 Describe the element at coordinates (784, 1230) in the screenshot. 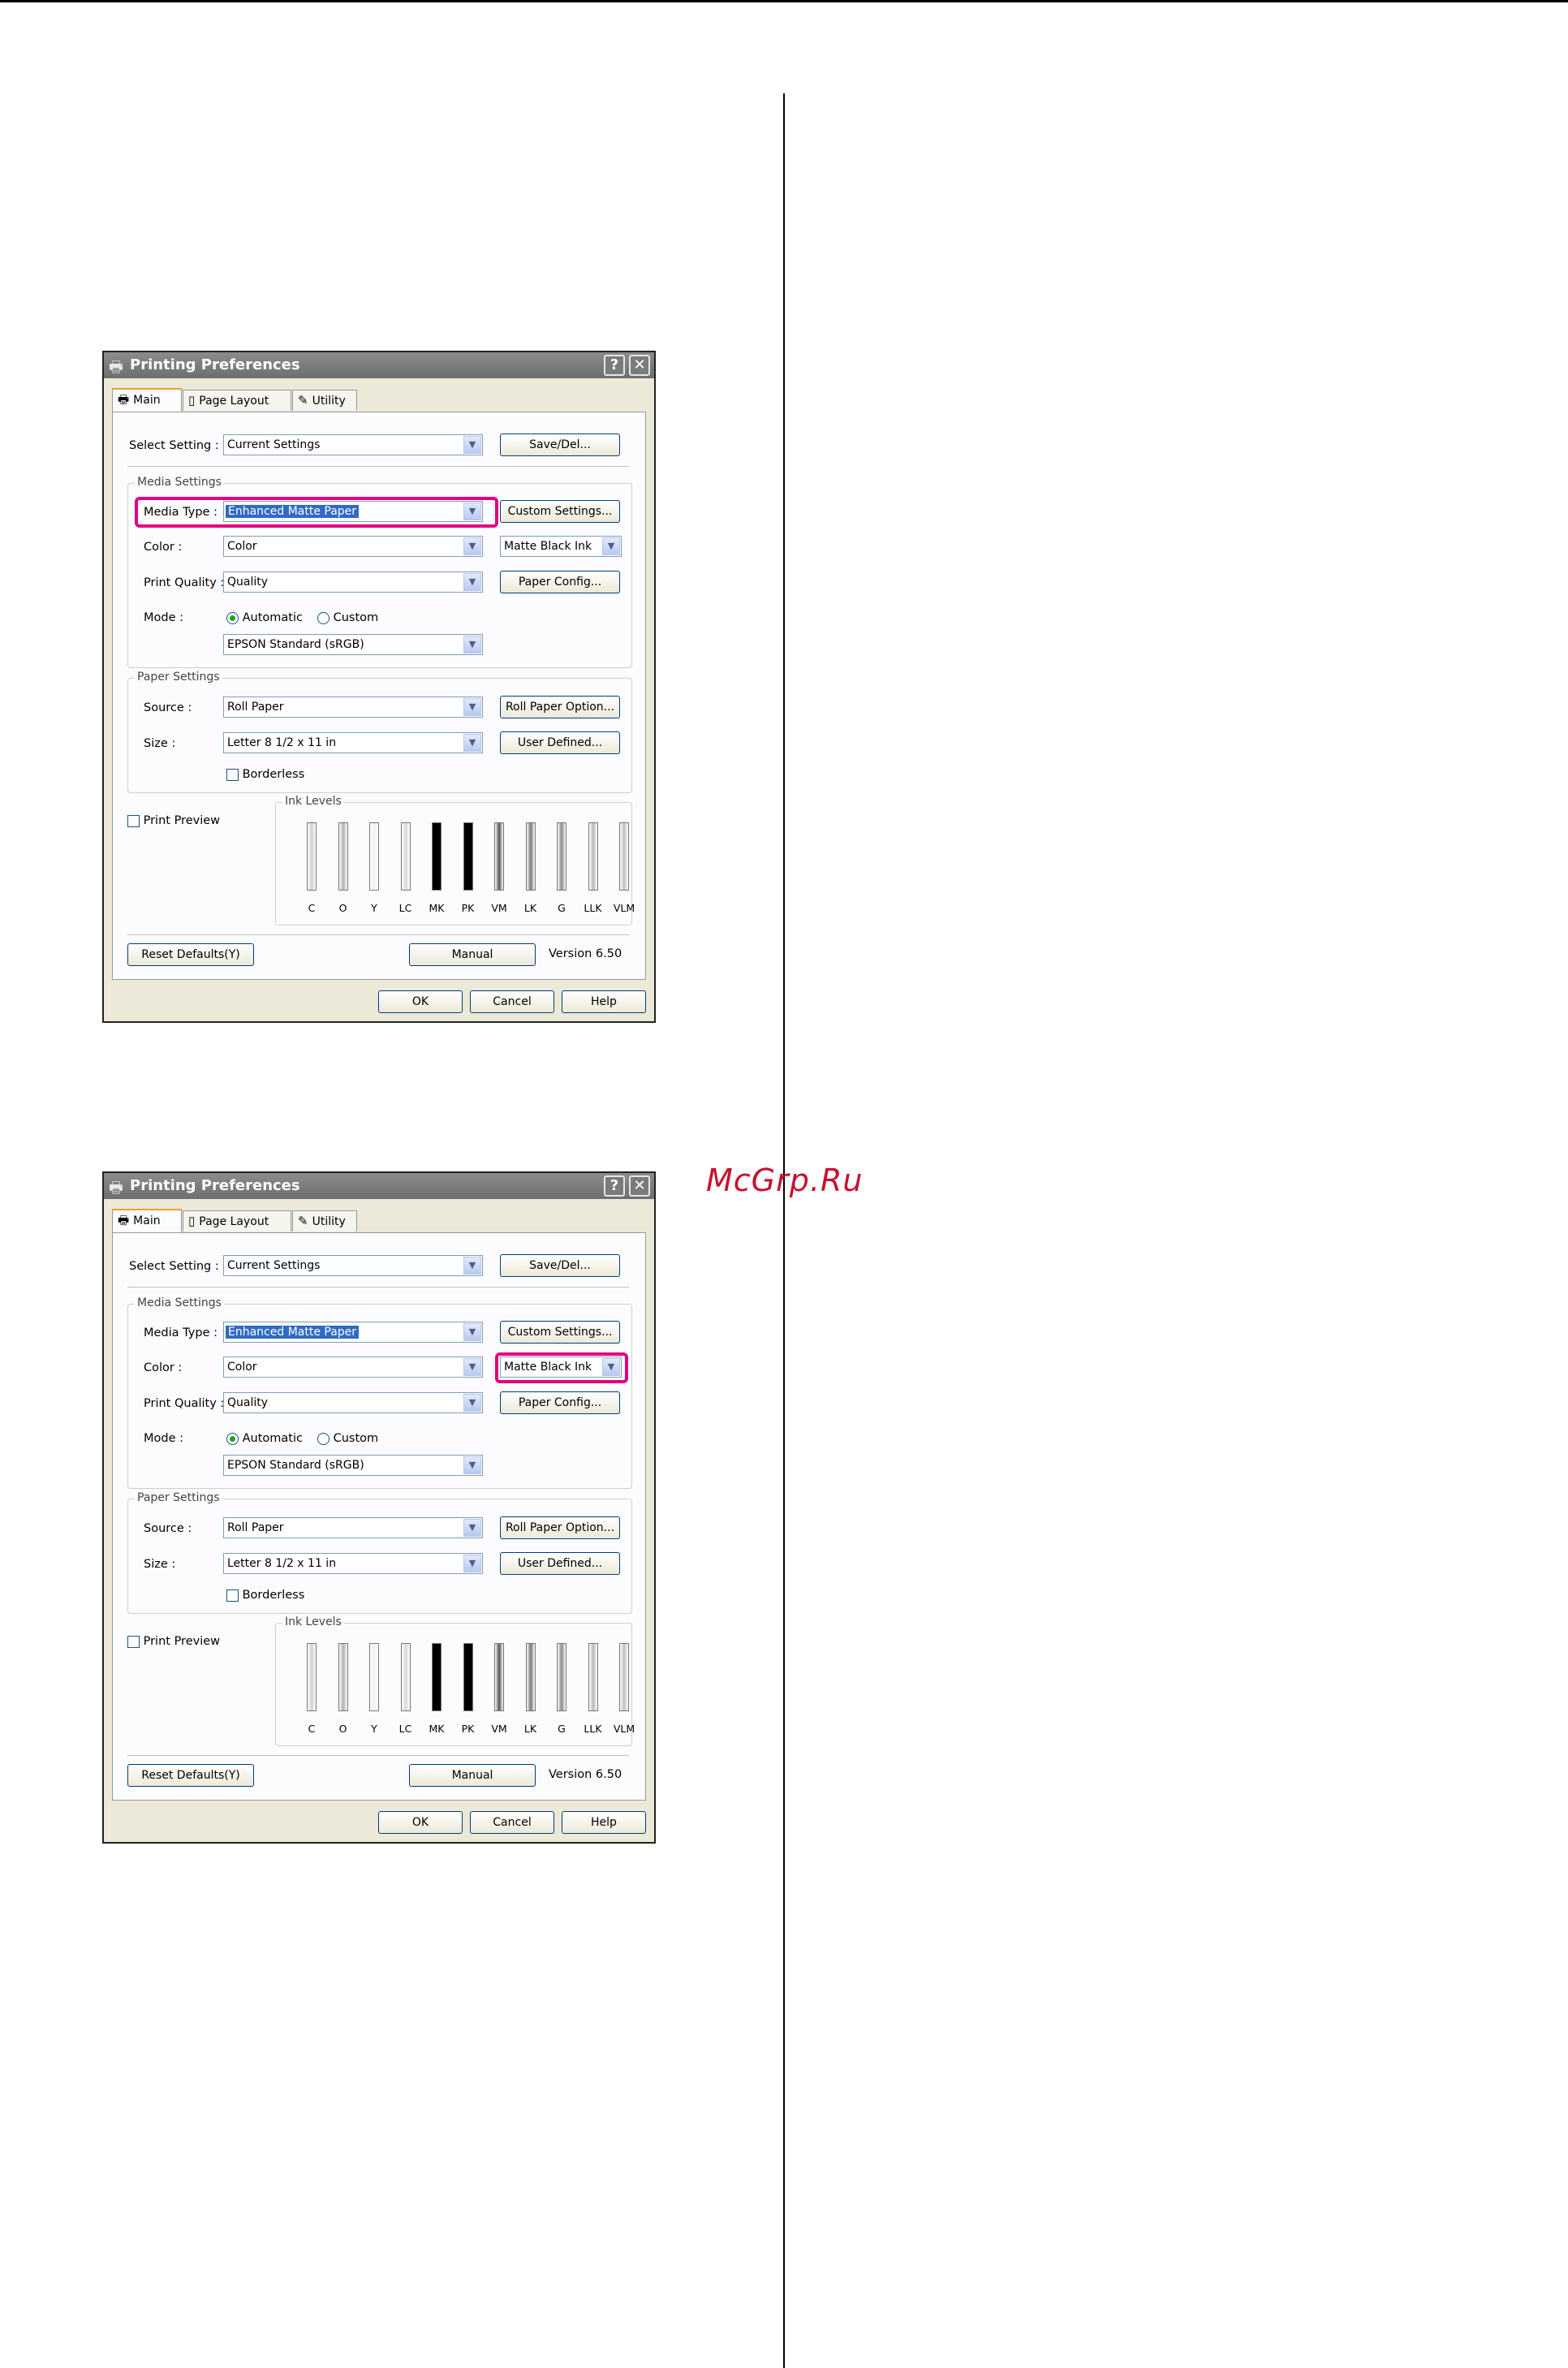

I see `column-divider` at that location.